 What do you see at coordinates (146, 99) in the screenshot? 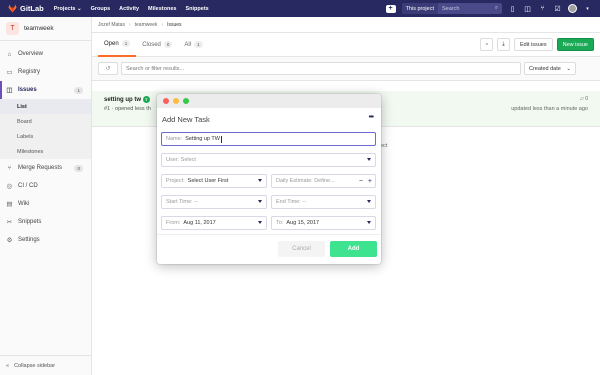
I see `assignee-avatar: T` at bounding box center [146, 99].